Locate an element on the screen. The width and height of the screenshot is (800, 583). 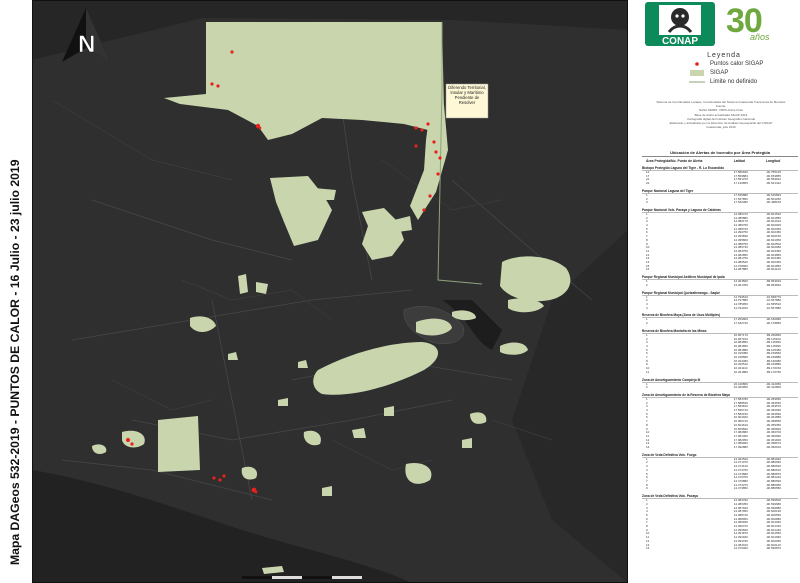
table-cell: 4 is located at coordinates (647, 307).